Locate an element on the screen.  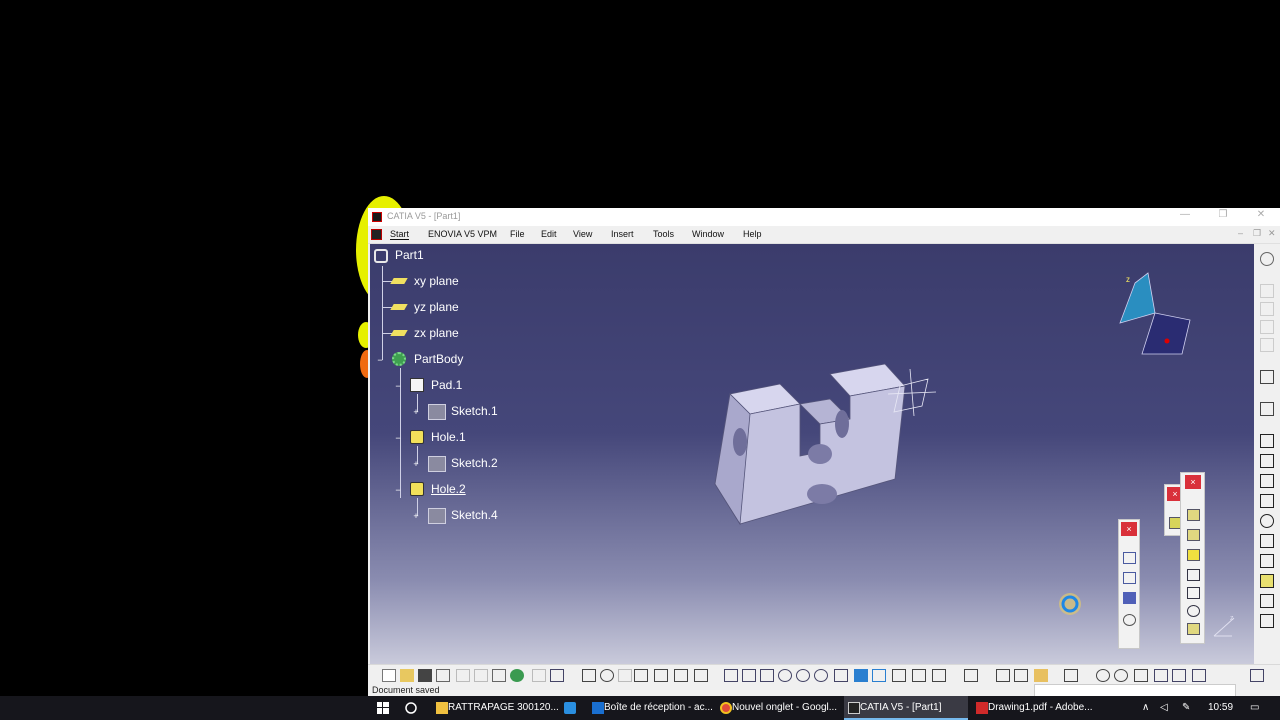
formula-icon is located at coordinates (589, 675).